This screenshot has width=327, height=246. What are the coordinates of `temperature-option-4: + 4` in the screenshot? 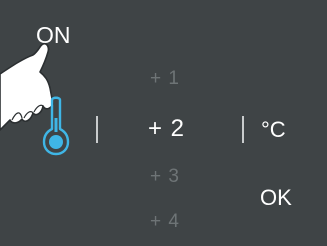 It's located at (165, 221).